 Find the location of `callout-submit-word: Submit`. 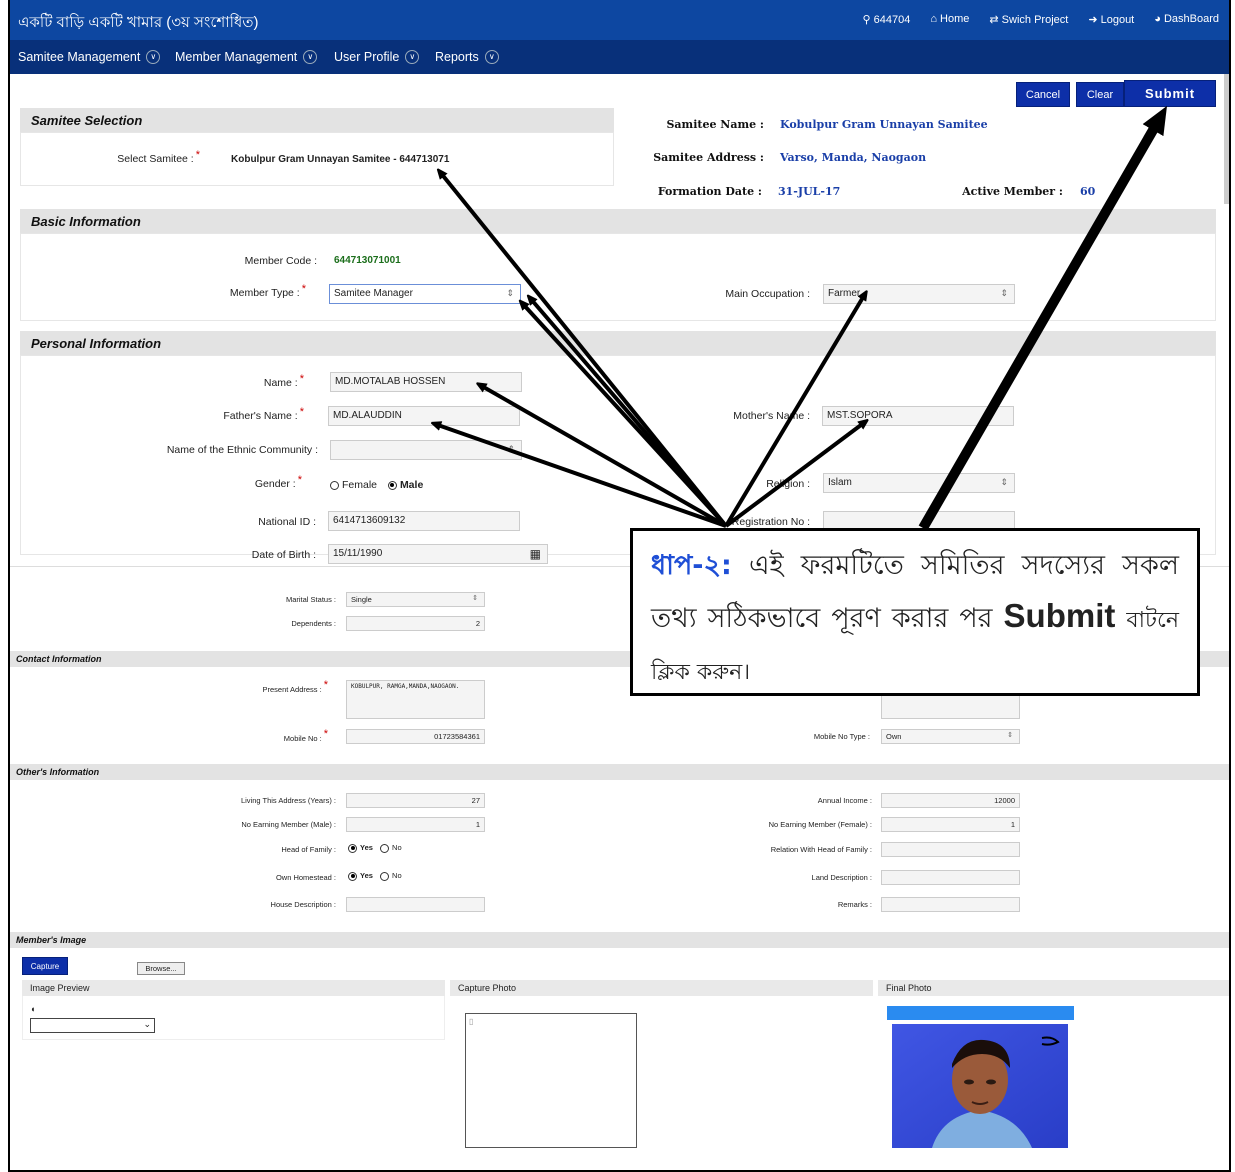

callout-submit-word: Submit is located at coordinates (1059, 615).